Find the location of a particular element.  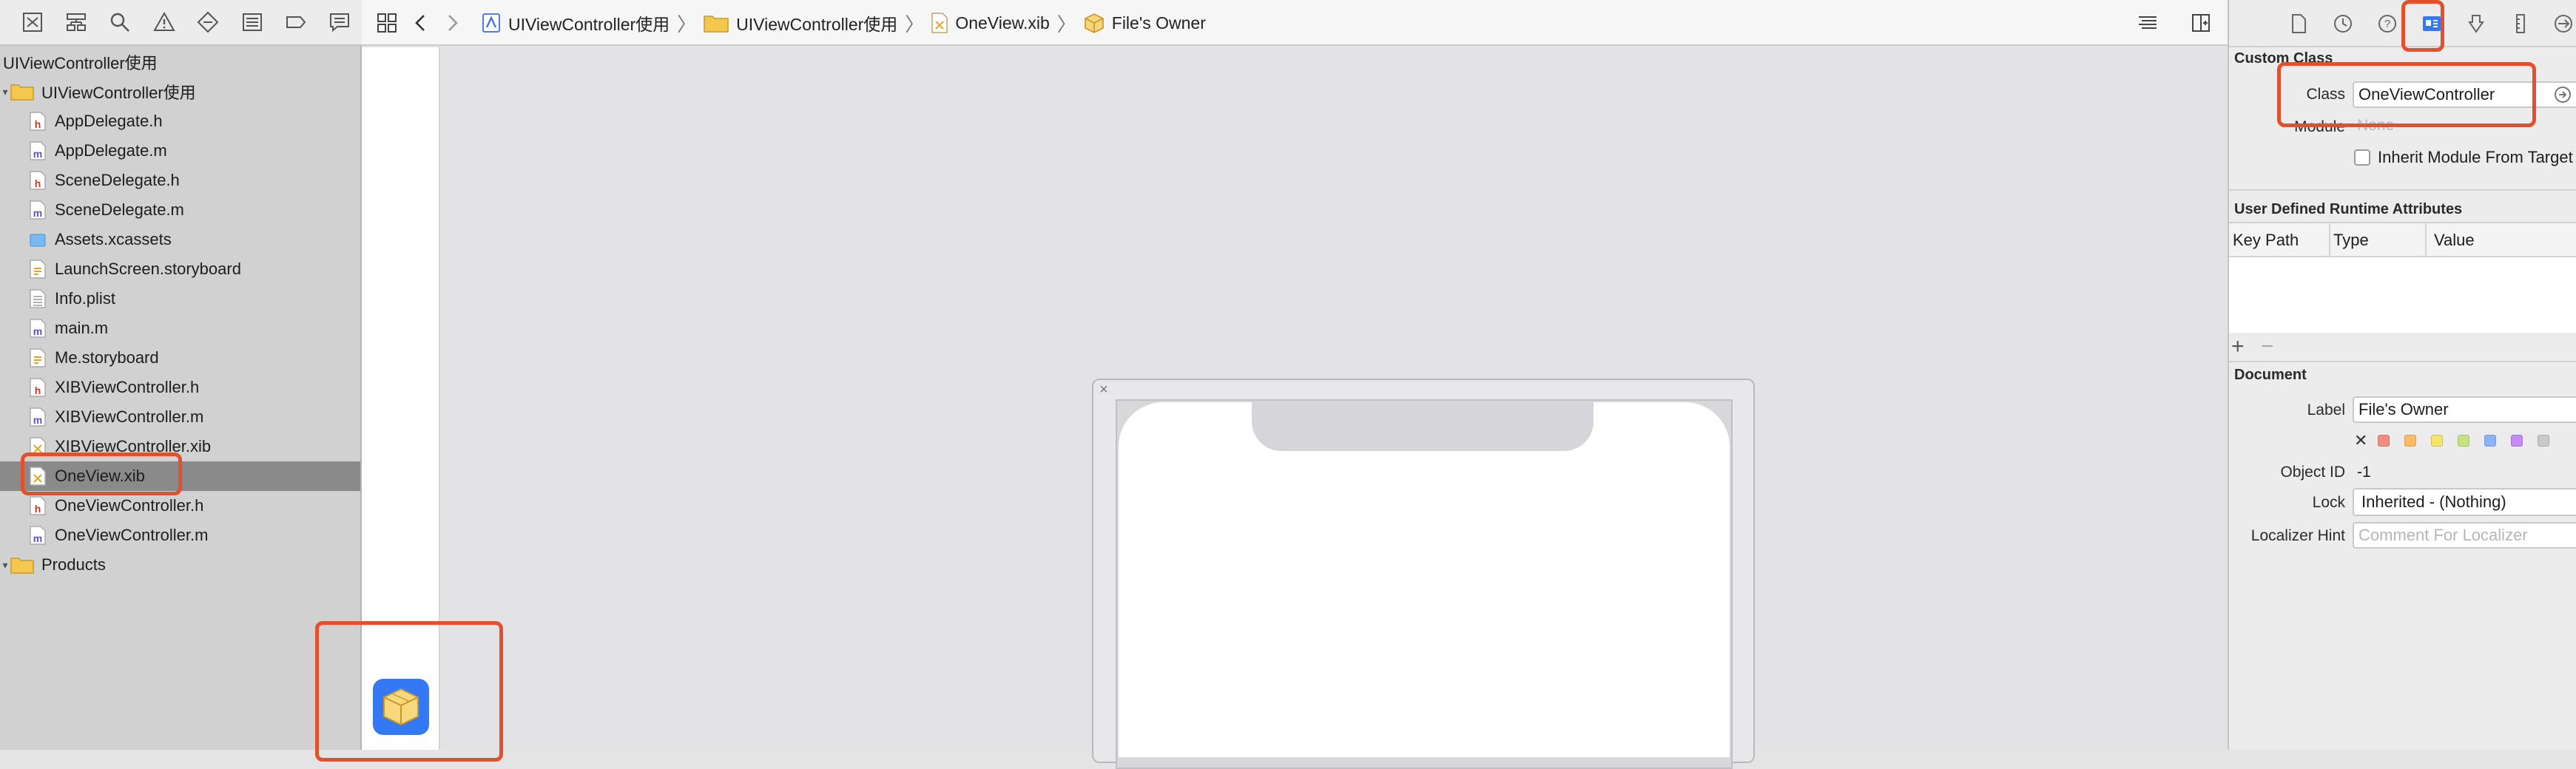

tree-file-row: h AppDelegate.h is located at coordinates (180, 121).